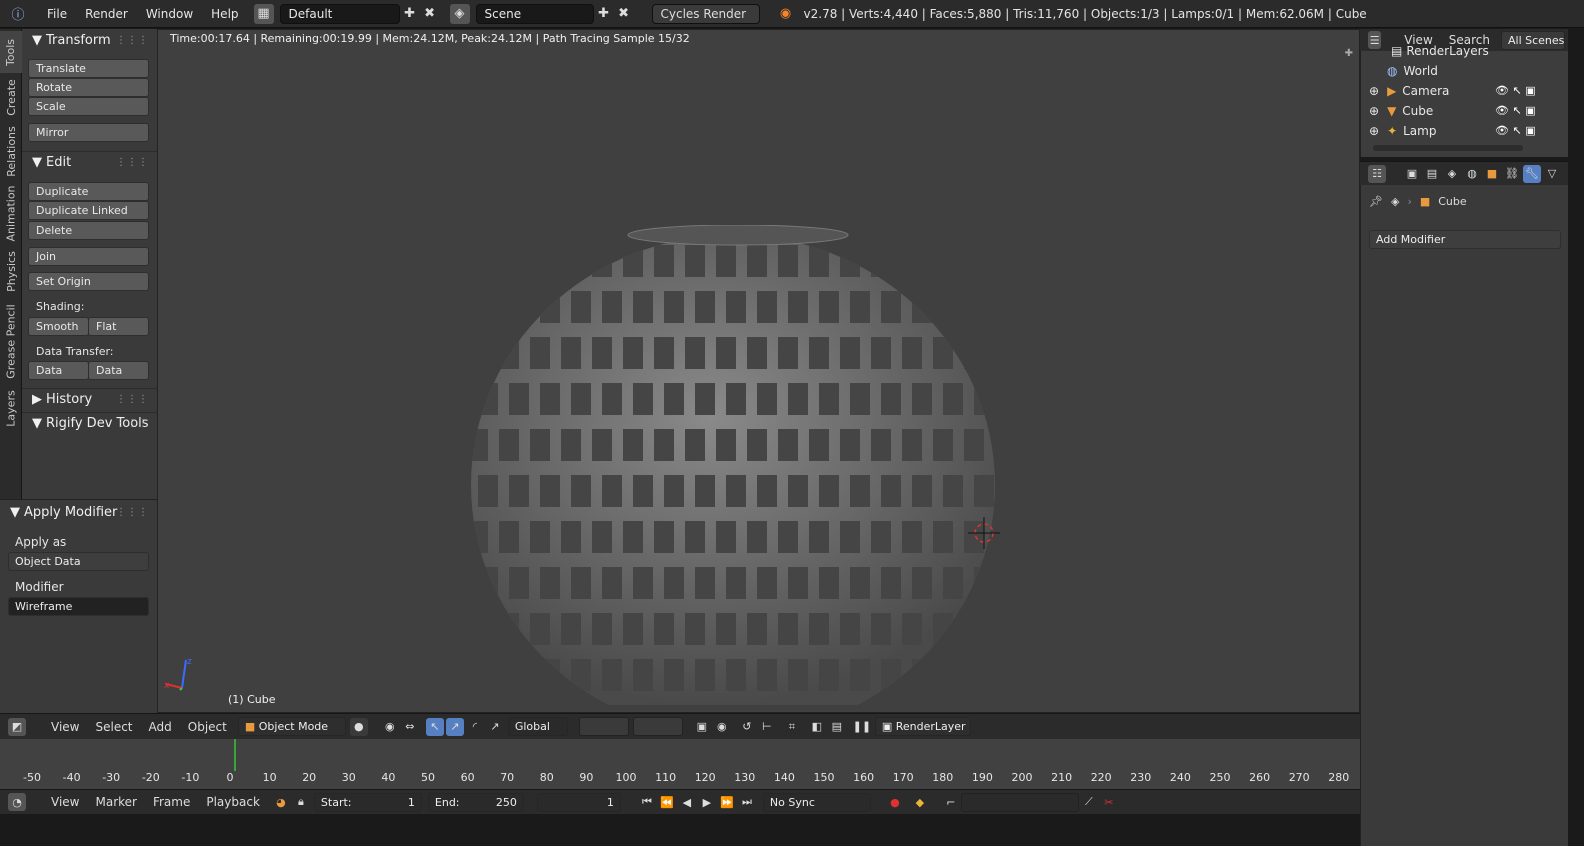 The height and width of the screenshot is (846, 1584). Describe the element at coordinates (837, 727) in the screenshot. I see `render-anim-icon: ▤` at that location.